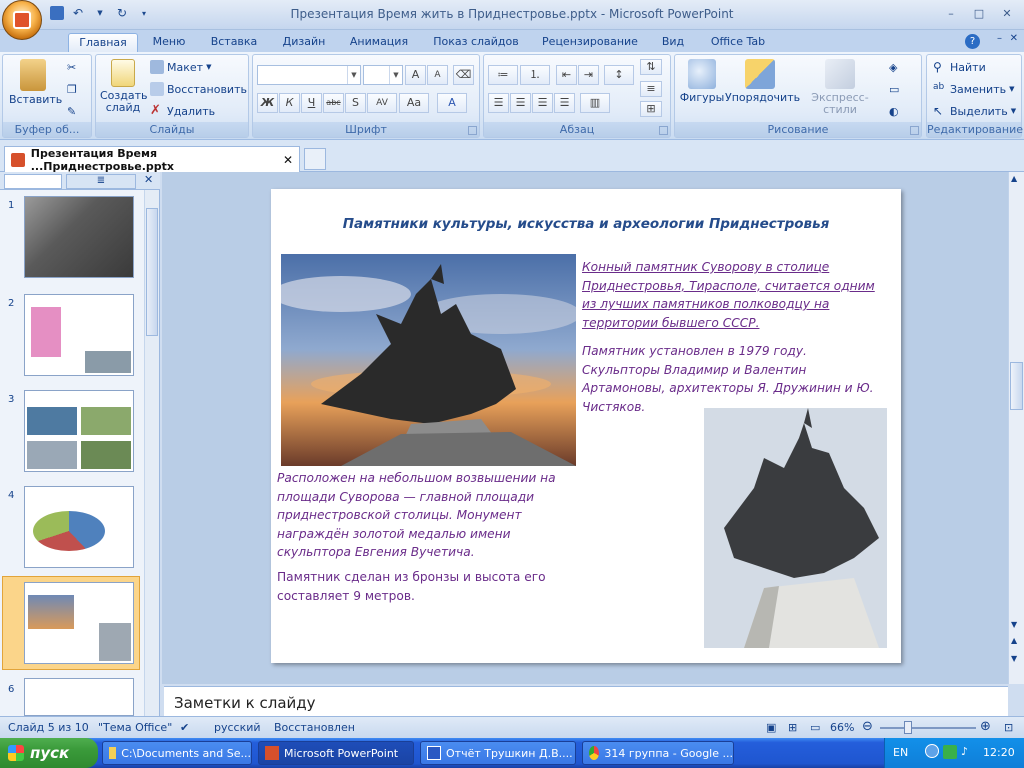 Image resolution: width=1024 pixels, height=768 pixels. Describe the element at coordinates (428, 360) in the screenshot. I see `suvorov-photo-sunset` at that location.